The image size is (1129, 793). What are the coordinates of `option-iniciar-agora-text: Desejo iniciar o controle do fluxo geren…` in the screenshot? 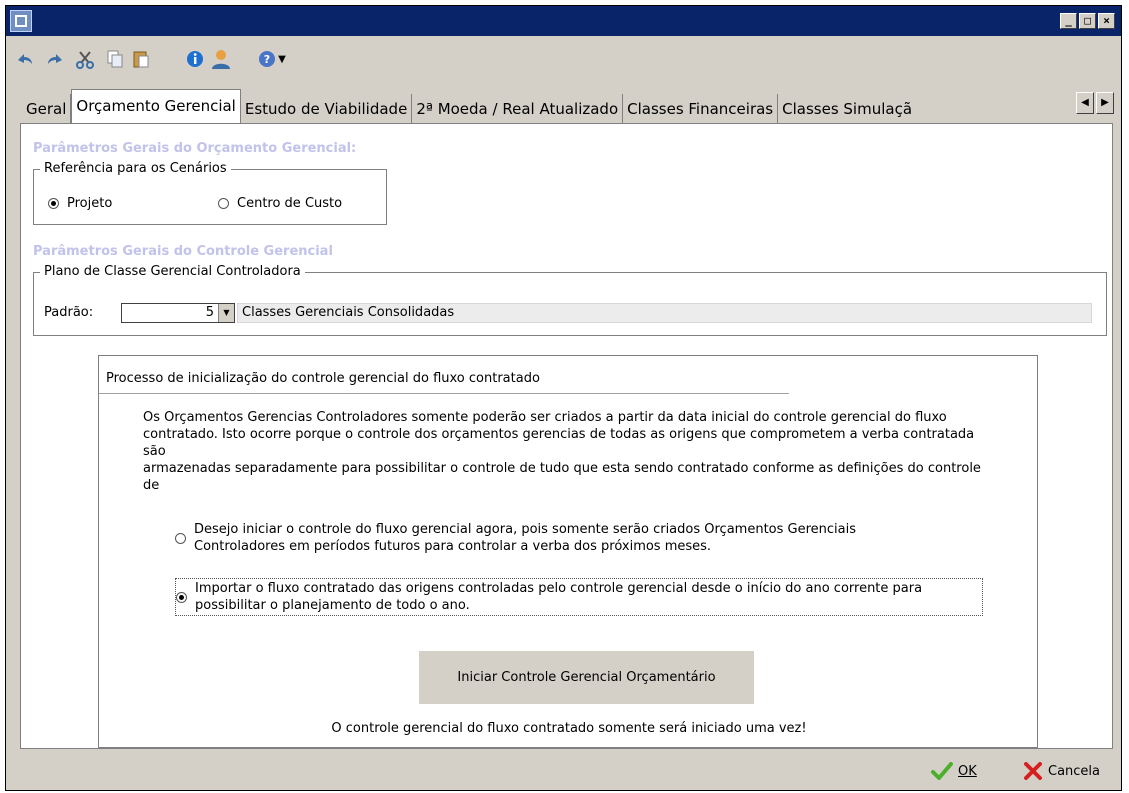 It's located at (525, 538).